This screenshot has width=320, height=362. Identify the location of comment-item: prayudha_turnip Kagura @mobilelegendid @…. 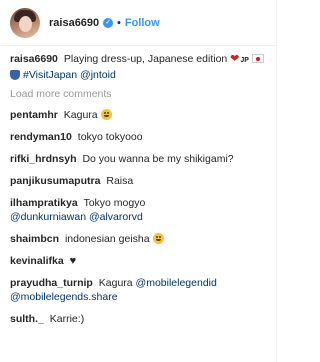
(138, 290).